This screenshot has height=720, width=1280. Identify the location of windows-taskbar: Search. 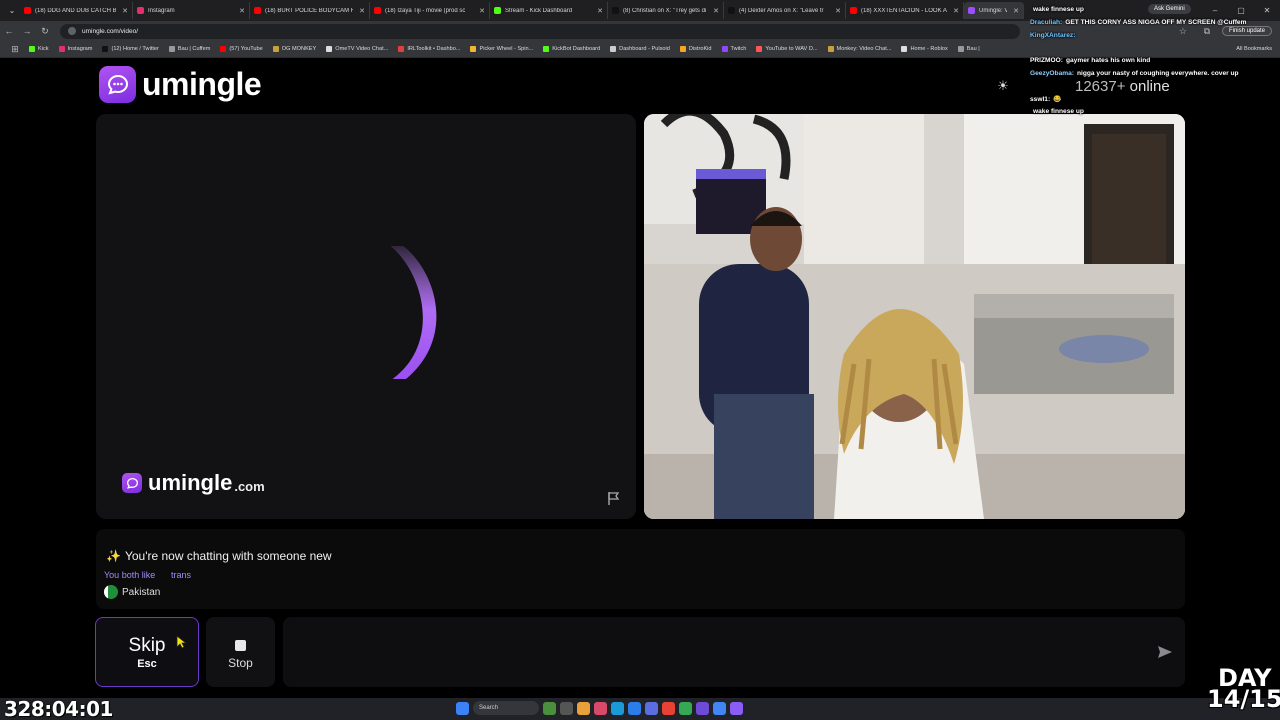
(640, 709).